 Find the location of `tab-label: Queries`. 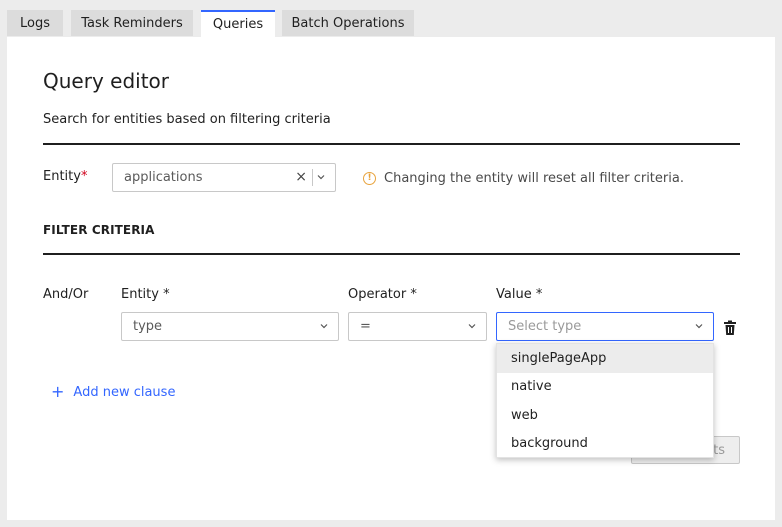

tab-label: Queries is located at coordinates (238, 24).